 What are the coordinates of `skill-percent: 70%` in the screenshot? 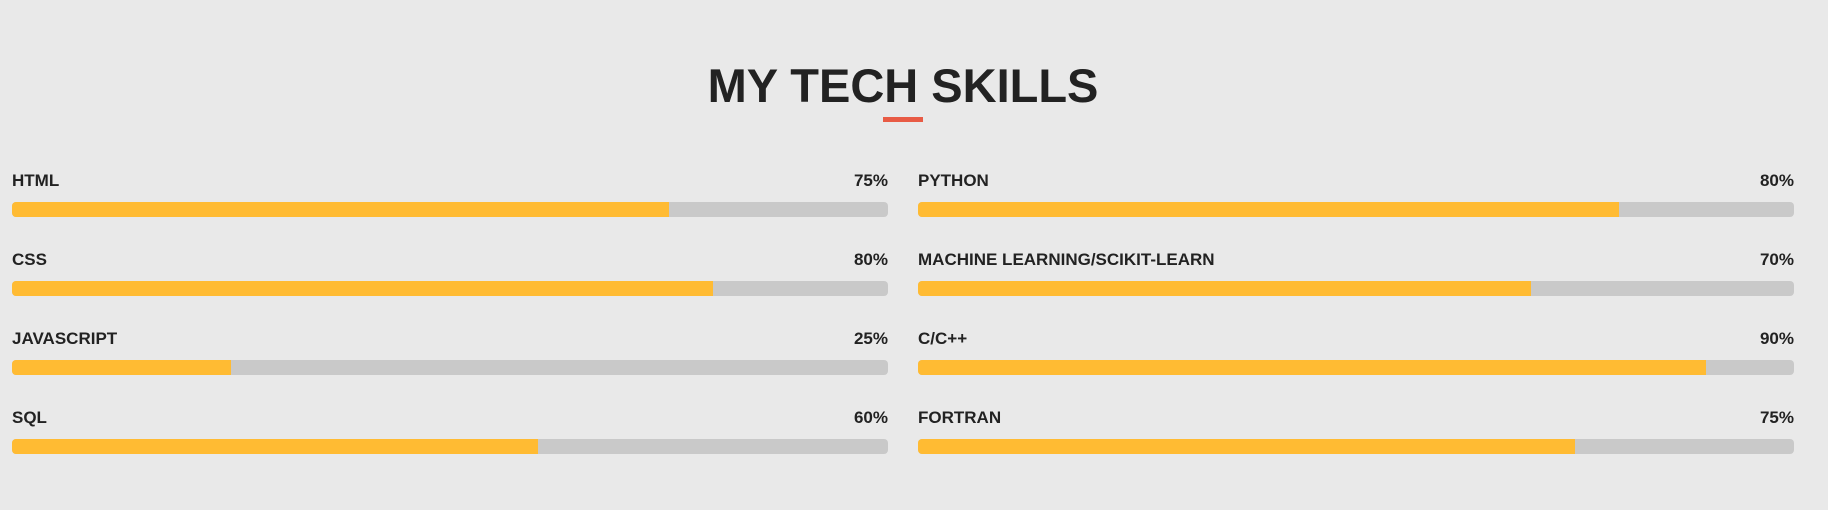 It's located at (1776, 259).